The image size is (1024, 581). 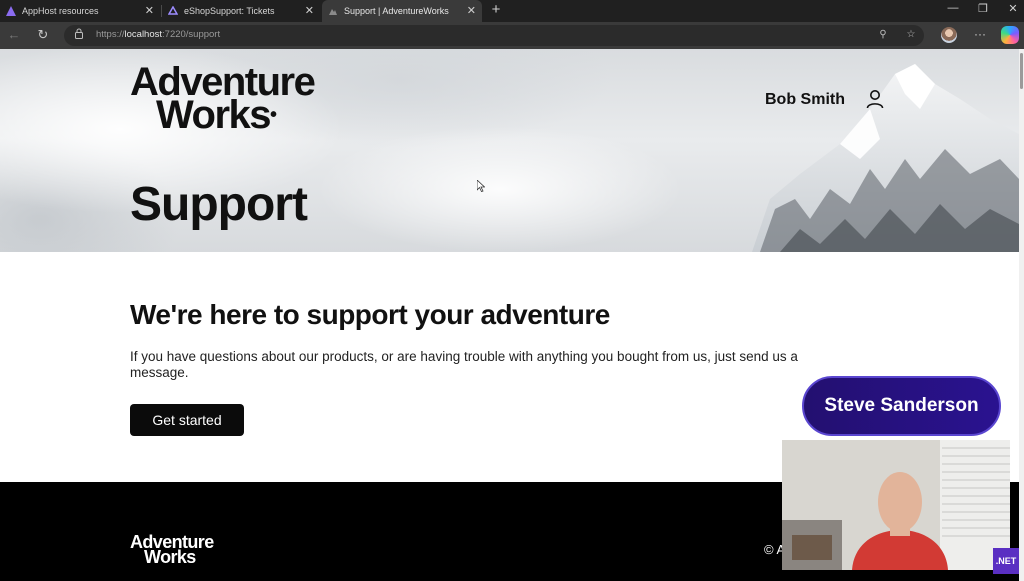 What do you see at coordinates (173, 10) in the screenshot?
I see `blazor-icon` at bounding box center [173, 10].